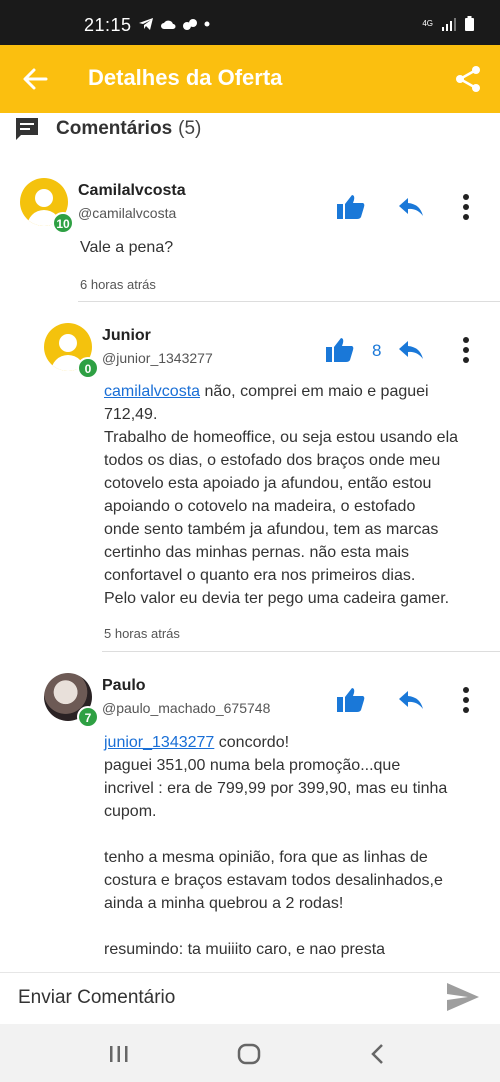 Image resolution: width=500 pixels, height=1082 pixels. What do you see at coordinates (142, 633) in the screenshot?
I see `comment-time: 5 horas atrás` at bounding box center [142, 633].